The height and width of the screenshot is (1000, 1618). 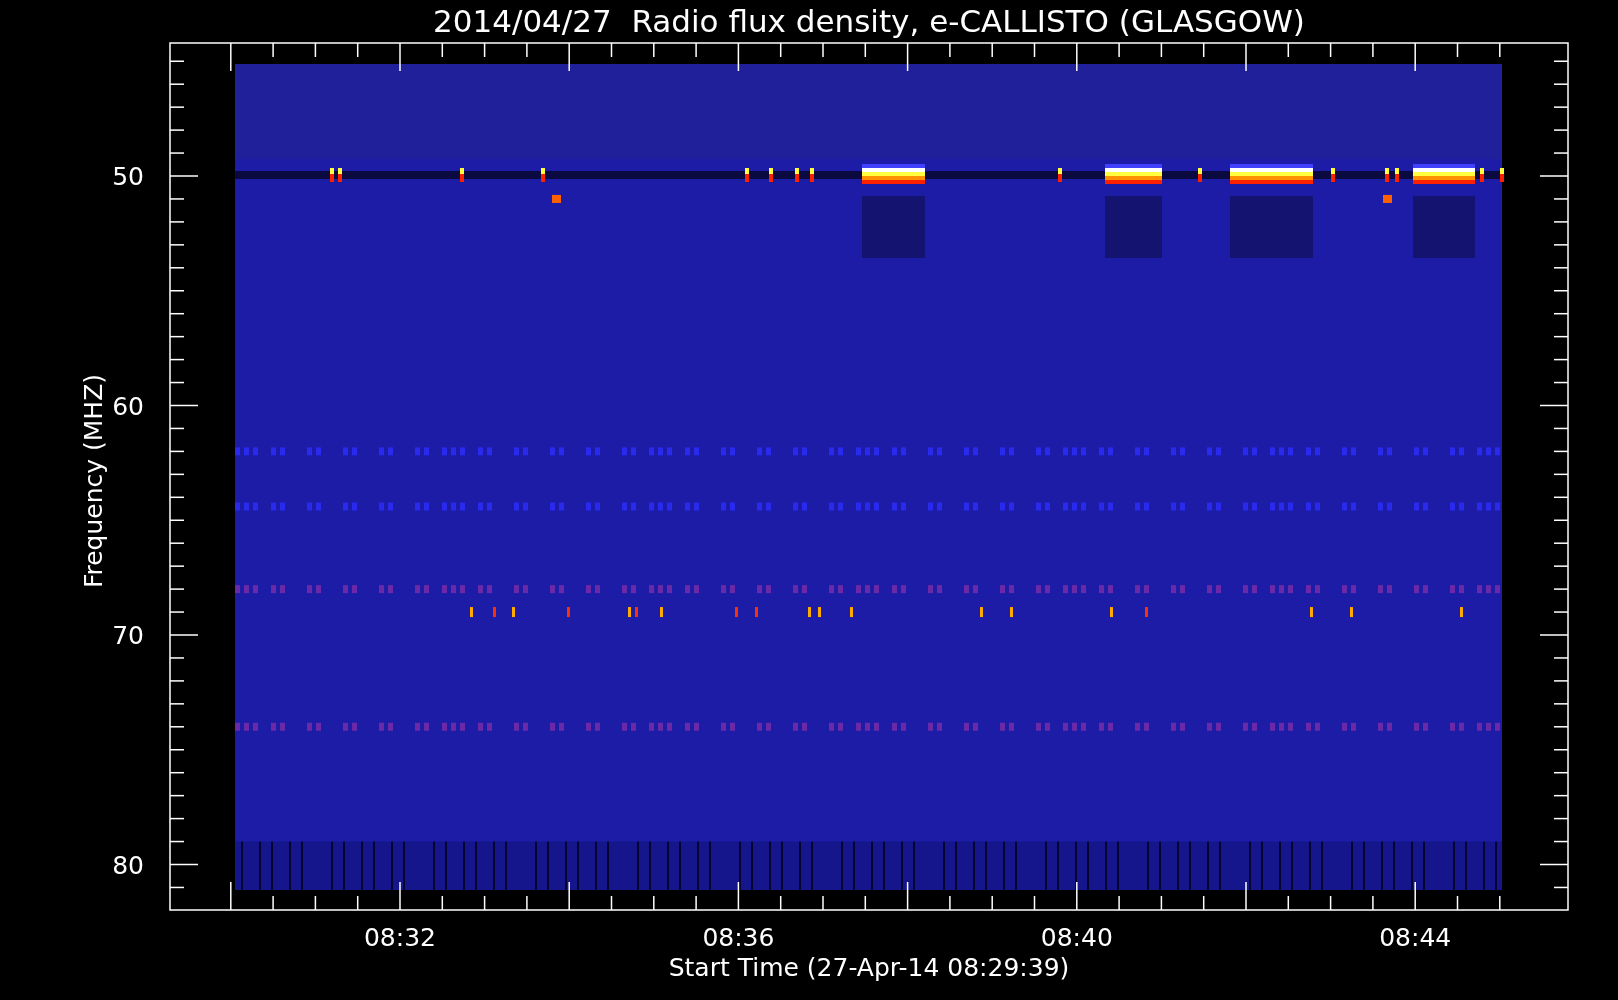 What do you see at coordinates (93, 481) in the screenshot?
I see `y-axis-label: Frequency (MHZ)` at bounding box center [93, 481].